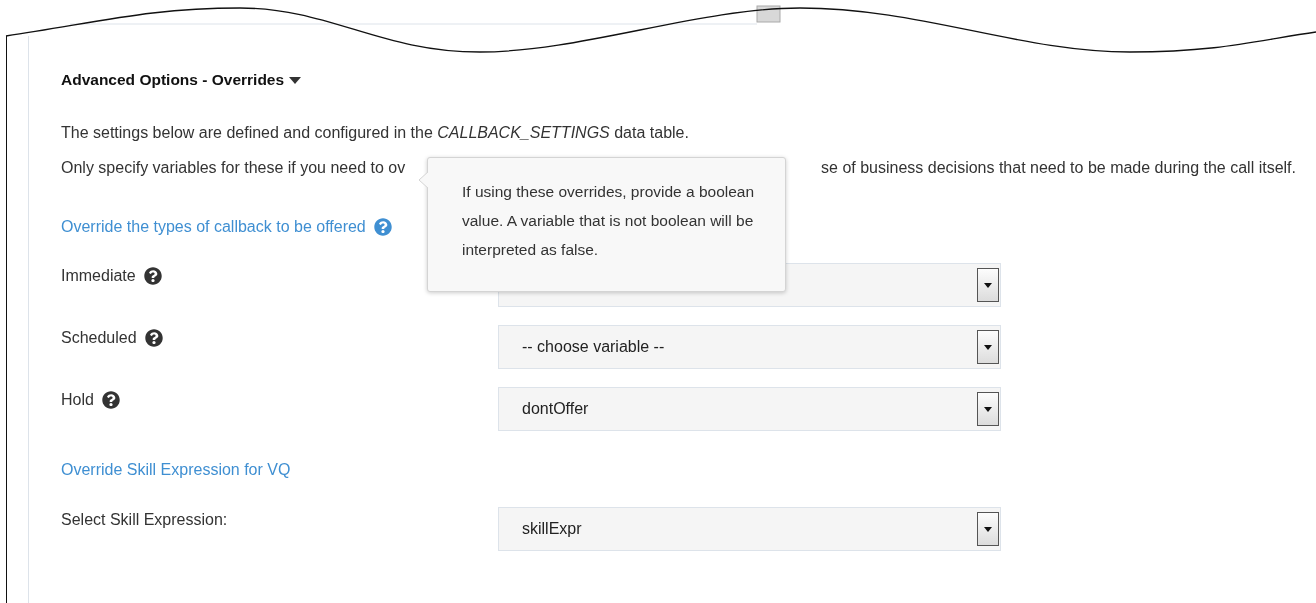  What do you see at coordinates (749, 529) in the screenshot?
I see `select-field: skillExpr` at bounding box center [749, 529].